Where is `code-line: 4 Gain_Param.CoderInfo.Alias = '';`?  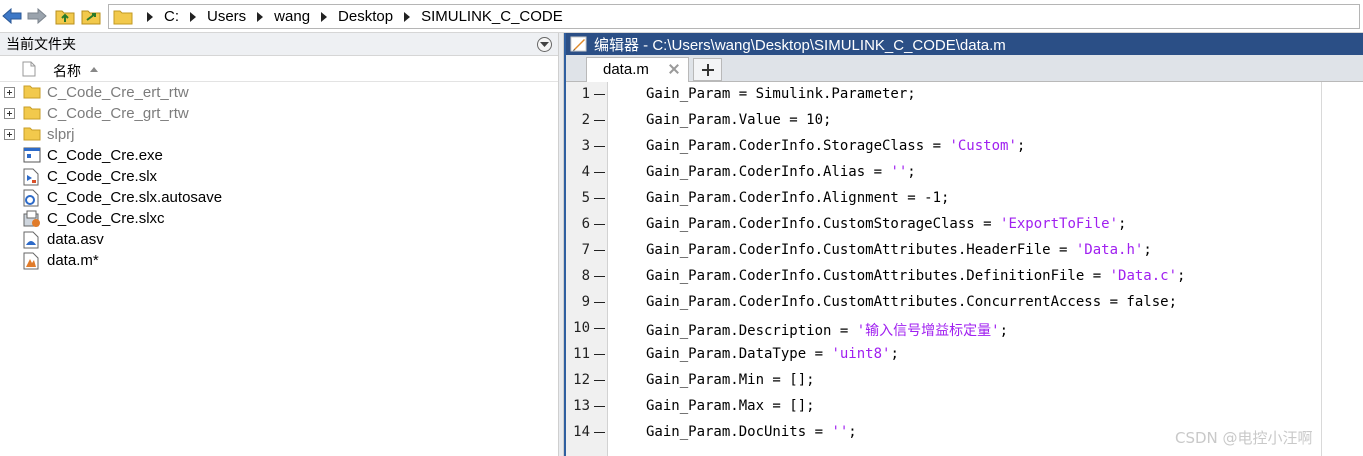 code-line: 4 Gain_Param.CoderInfo.Alias = ''; is located at coordinates (964, 173).